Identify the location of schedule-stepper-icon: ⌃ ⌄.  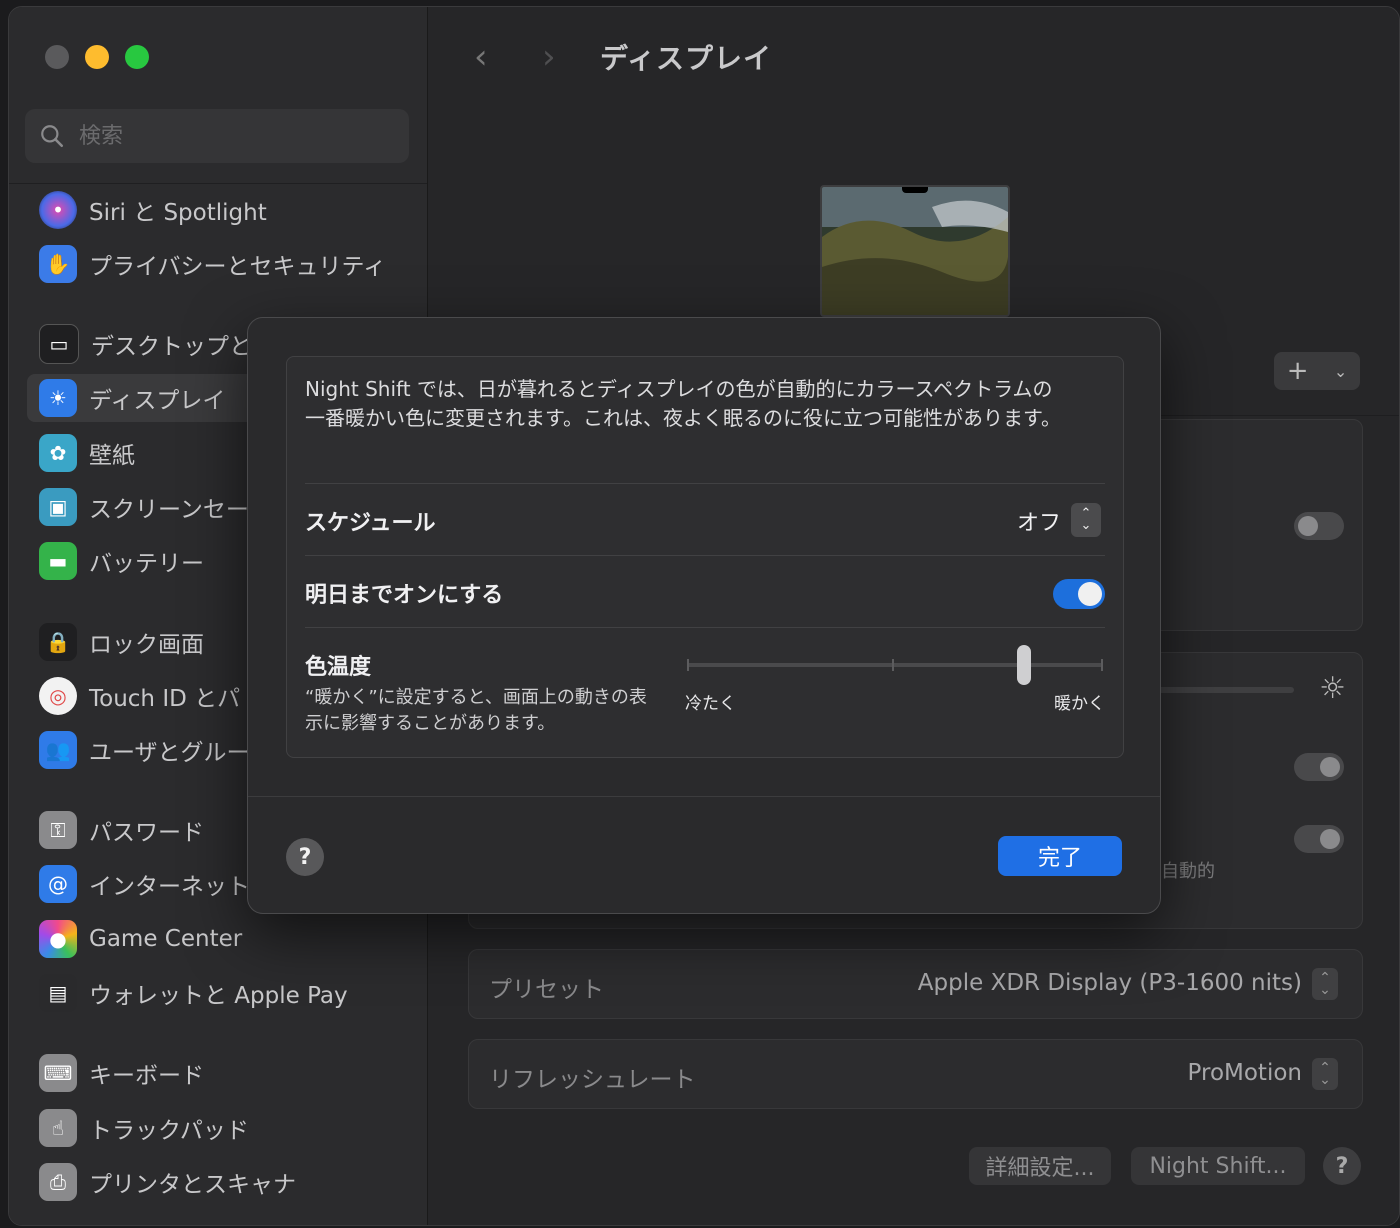
(1086, 520).